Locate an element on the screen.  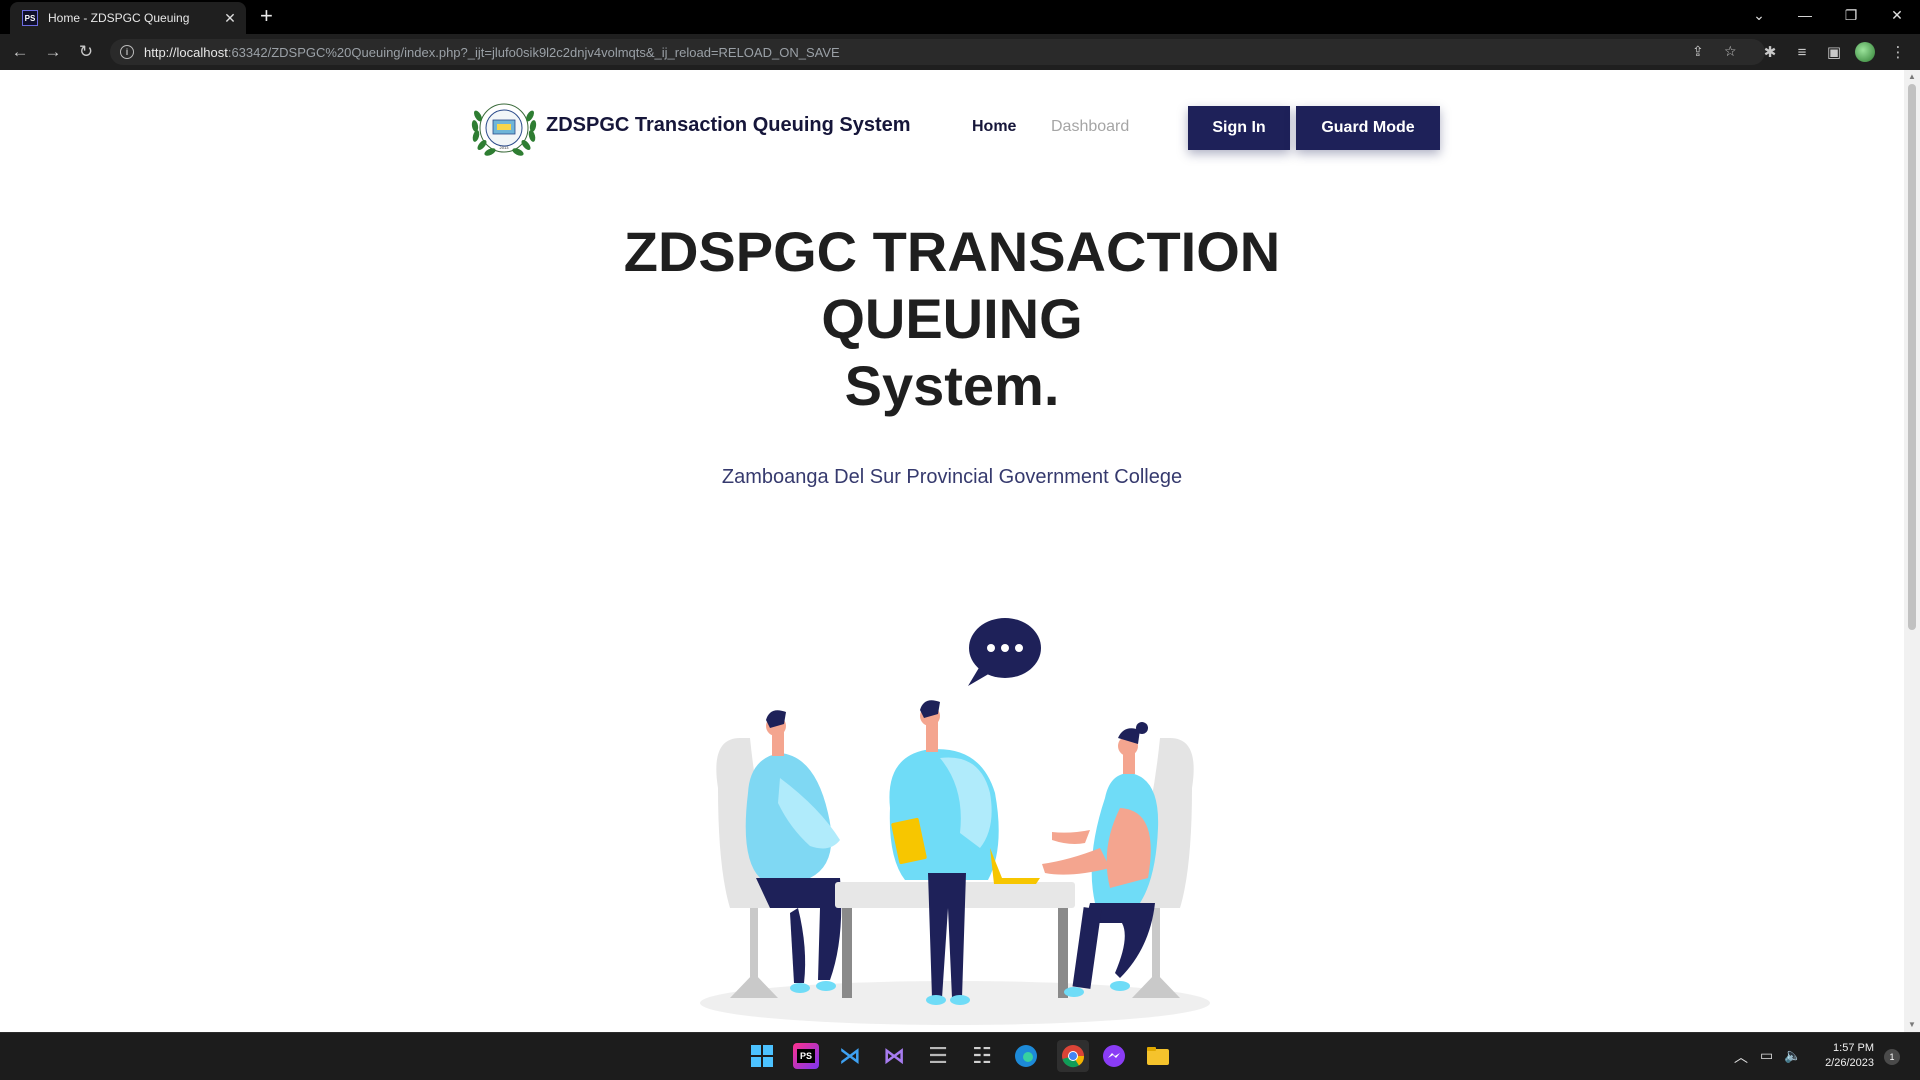
site-brand-title: ZDSPGC Transaction Queuing System is located at coordinates (728, 125).